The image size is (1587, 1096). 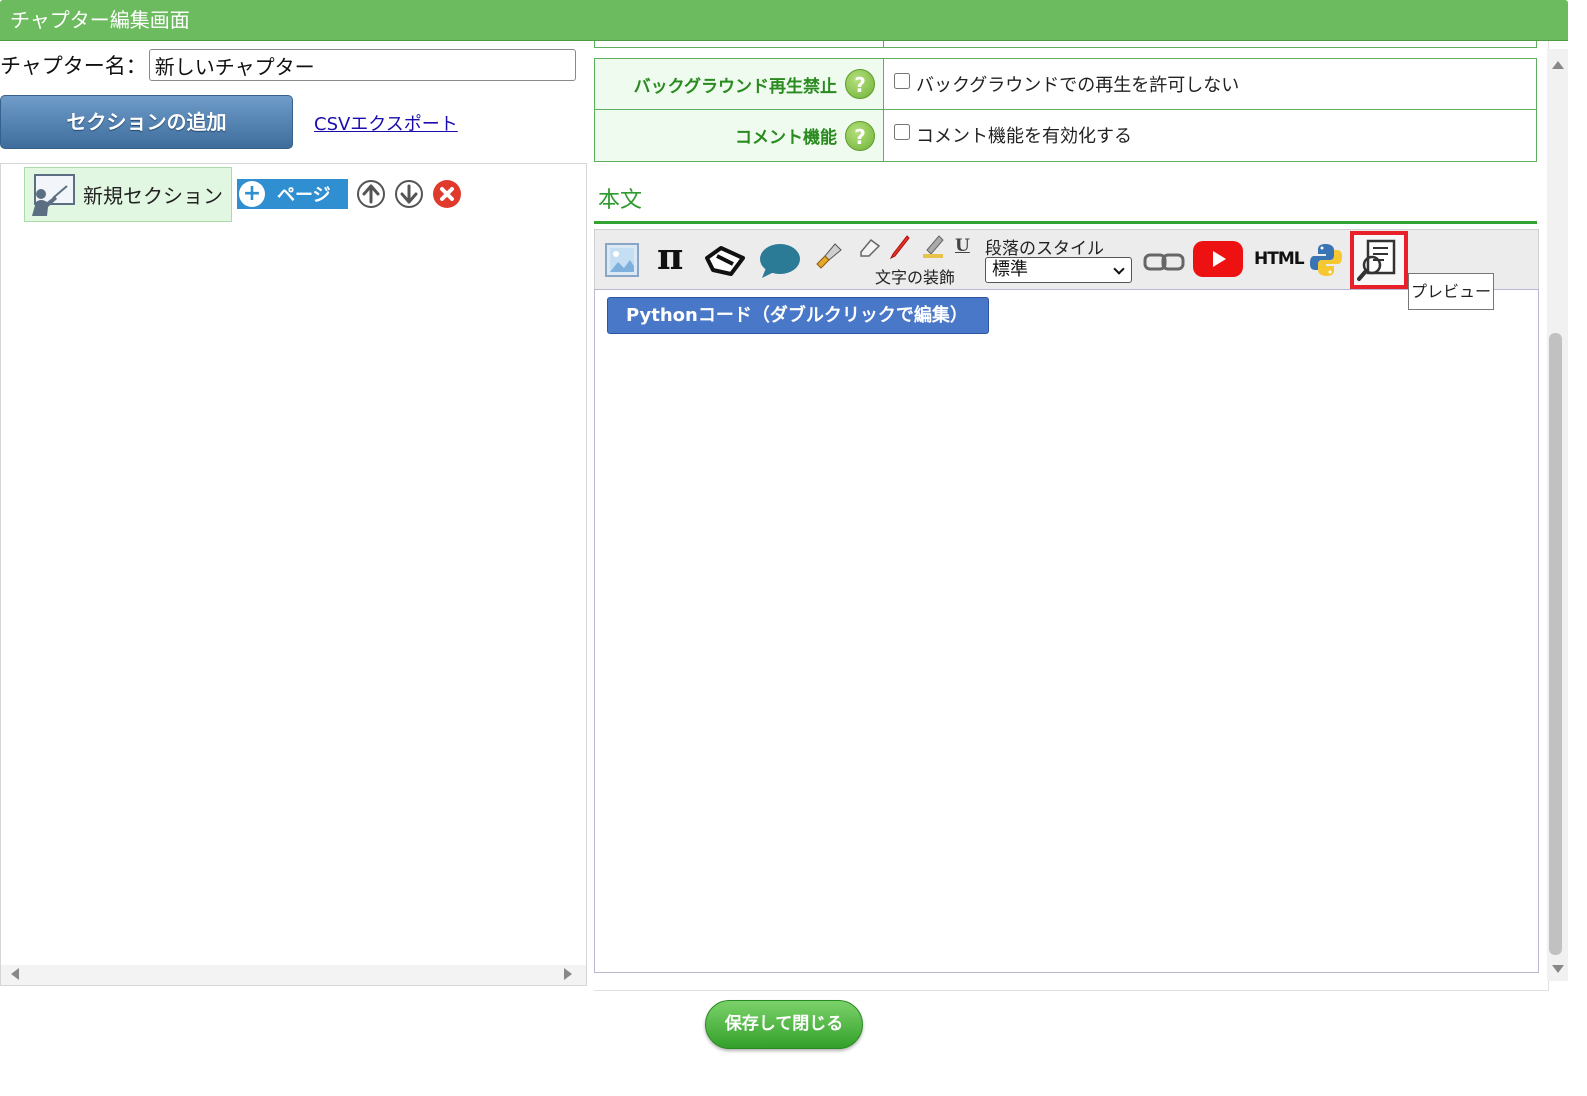 What do you see at coordinates (784, 20) in the screenshot?
I see `window-title: チャプター編集画面` at bounding box center [784, 20].